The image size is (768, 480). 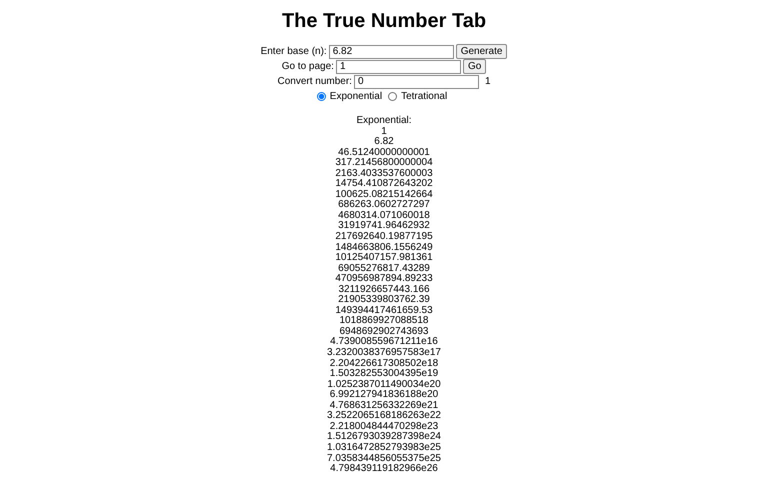 I want to click on result-value: 2.204226617308502e18, so click(x=384, y=363).